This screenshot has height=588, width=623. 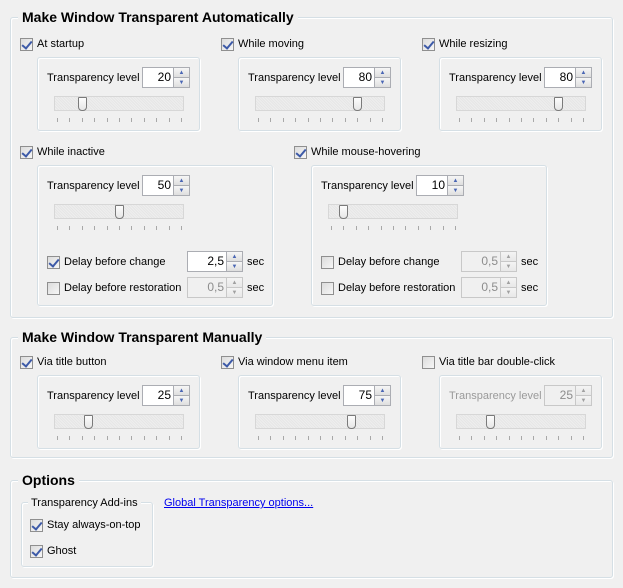 What do you see at coordinates (380, 262) in the screenshot?
I see `hover-delay-change-checkbox: Delay before change` at bounding box center [380, 262].